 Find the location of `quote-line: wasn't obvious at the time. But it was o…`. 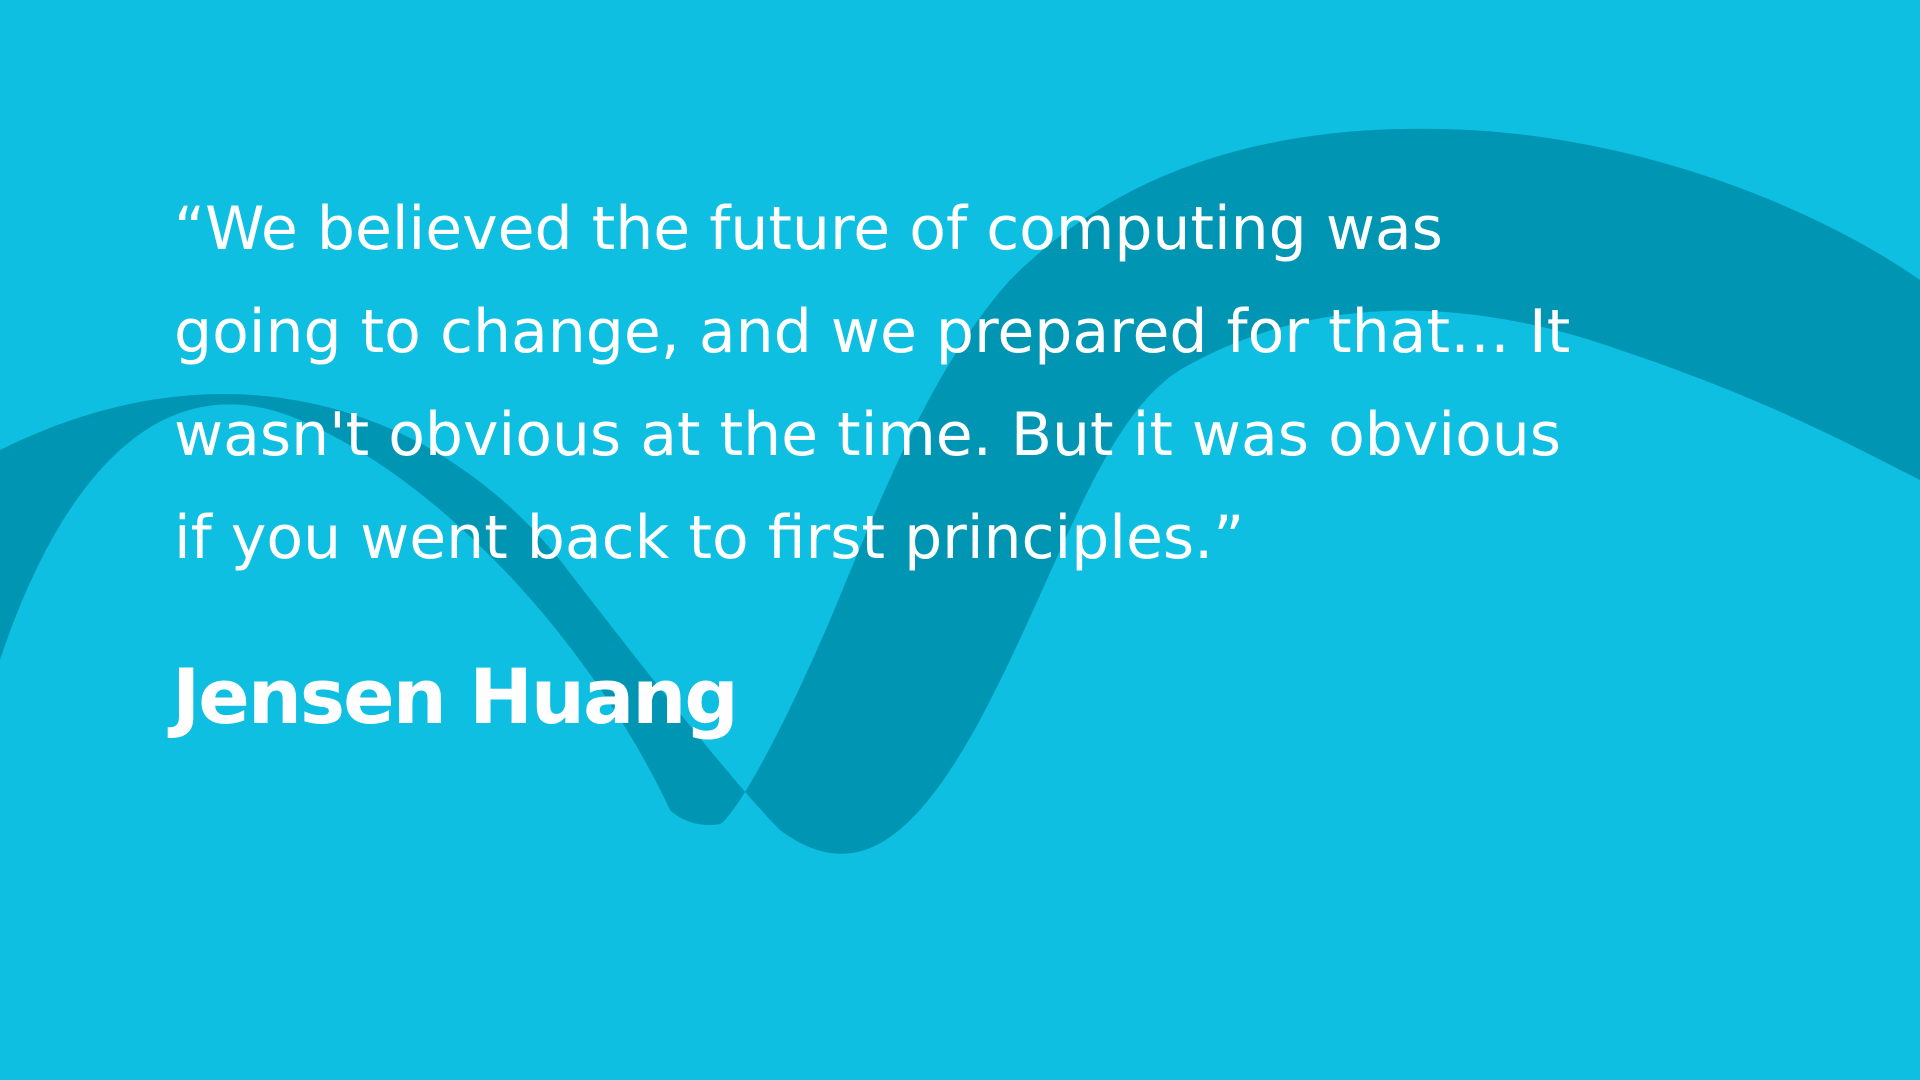

quote-line: wasn't obvious at the time. But it was o… is located at coordinates (868, 435).